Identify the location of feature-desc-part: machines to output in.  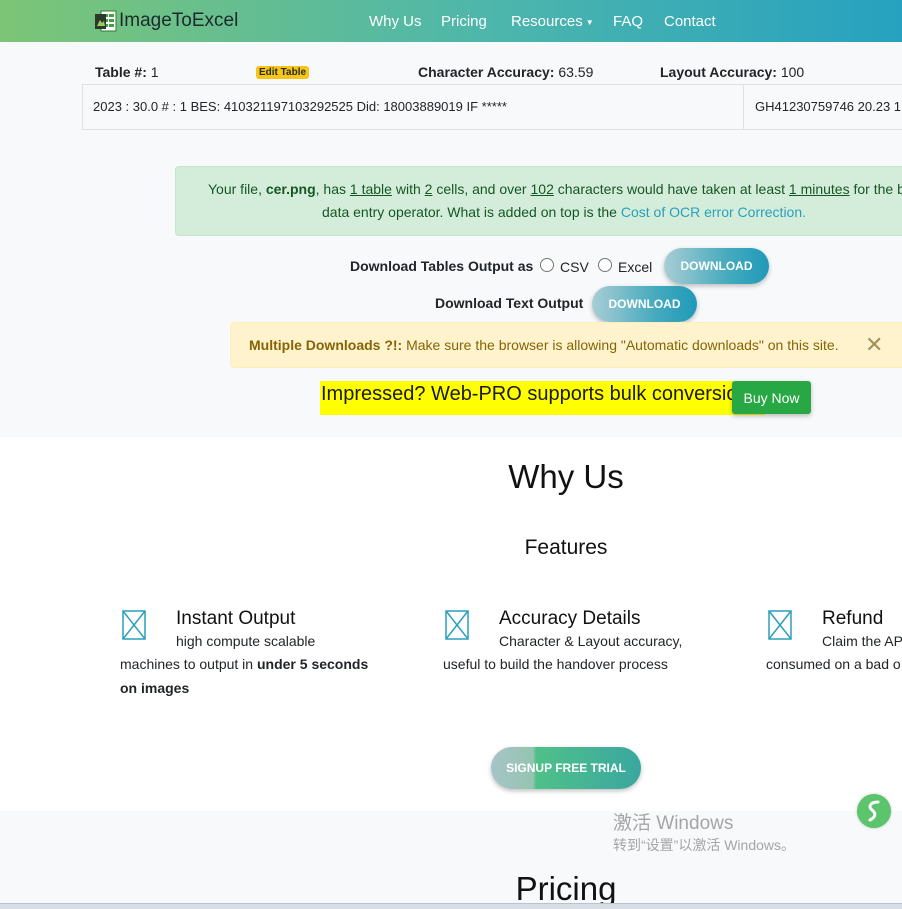
(188, 664).